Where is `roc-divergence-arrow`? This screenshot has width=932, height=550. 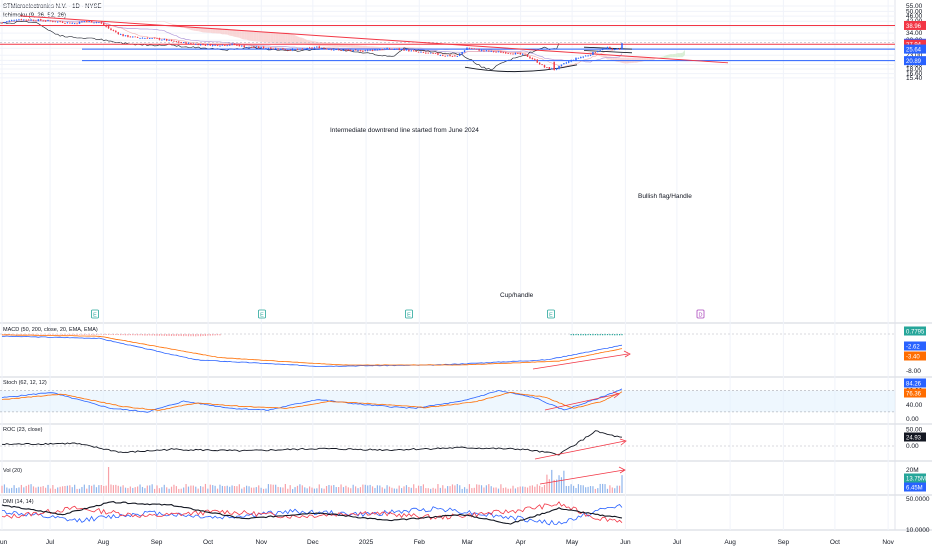 roc-divergence-arrow is located at coordinates (580, 450).